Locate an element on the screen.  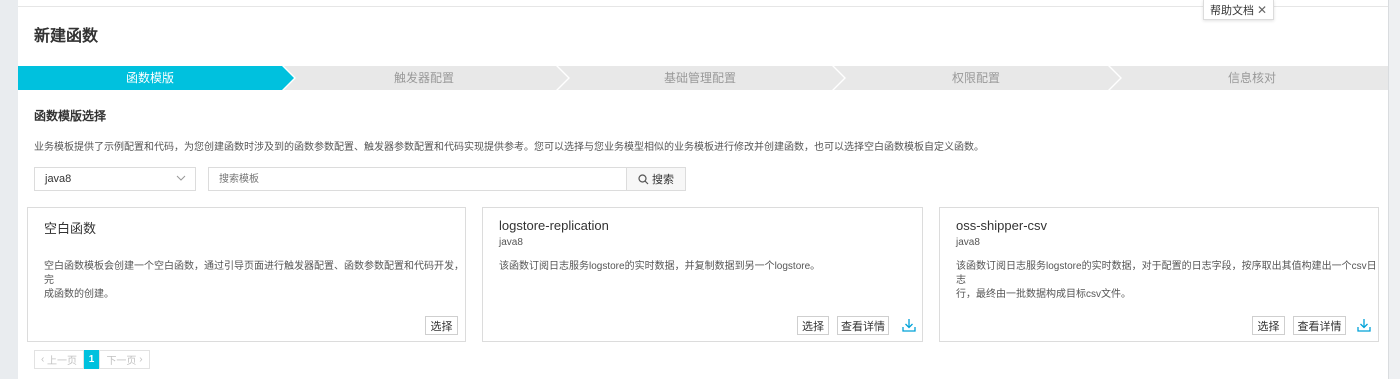
card-name: 空白函数 is located at coordinates (70, 228).